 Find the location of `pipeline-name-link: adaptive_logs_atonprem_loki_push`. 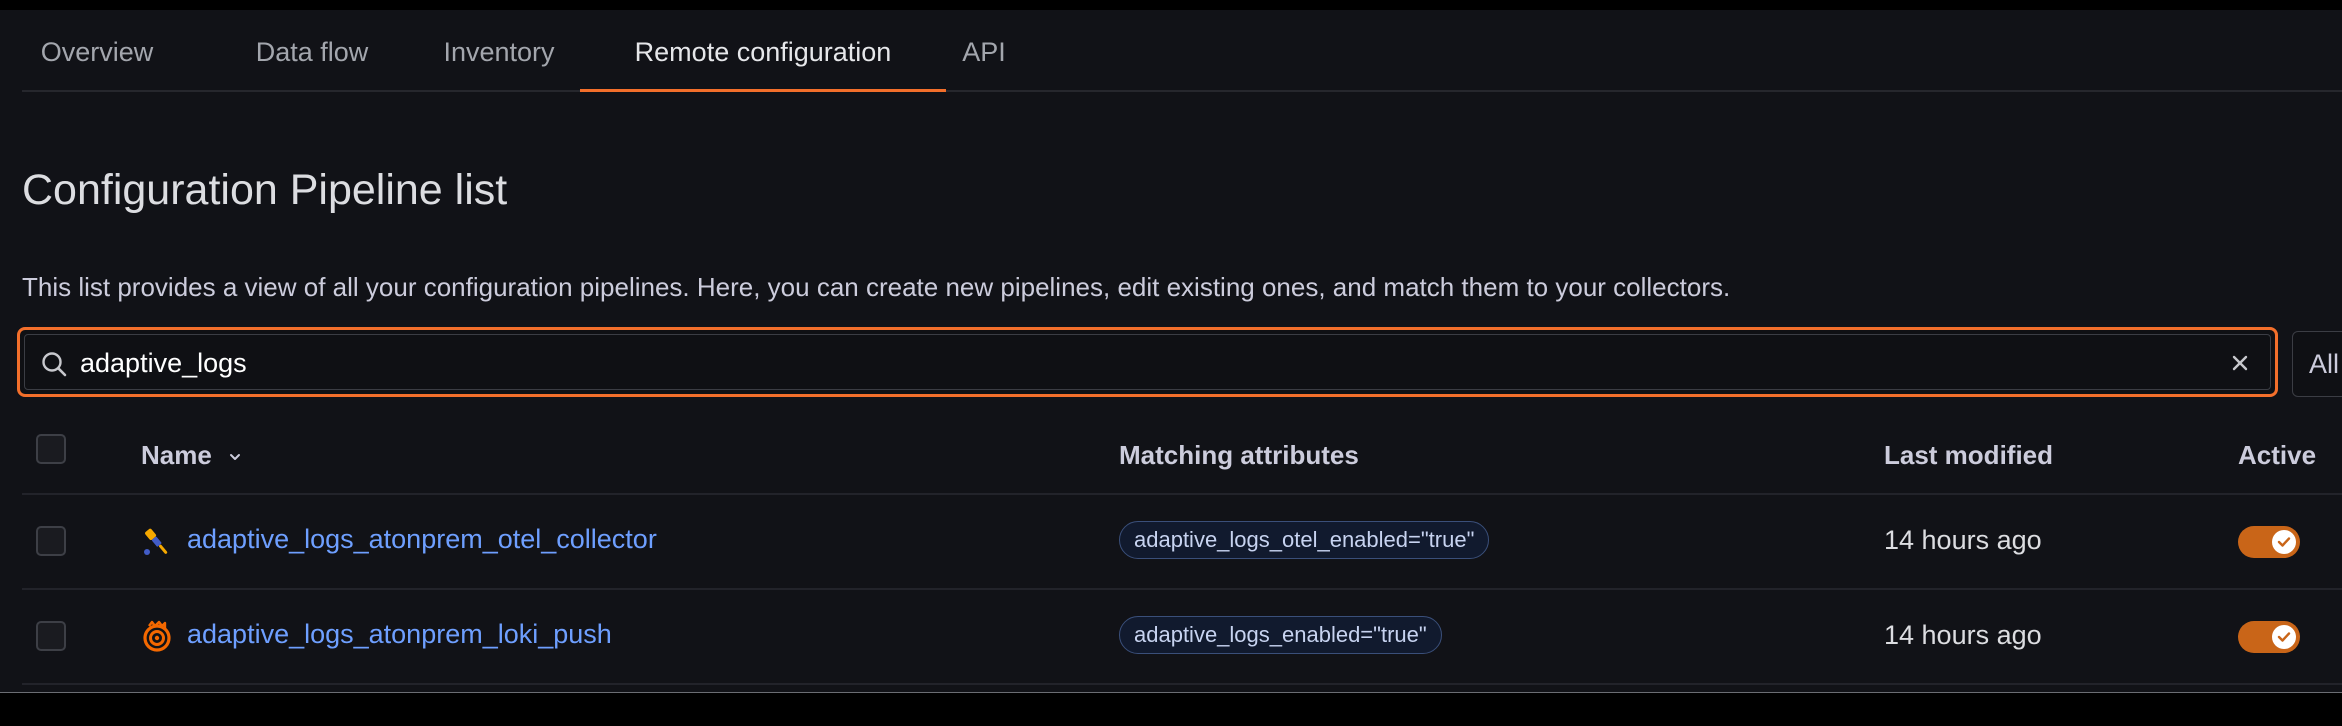

pipeline-name-link: adaptive_logs_atonprem_loki_push is located at coordinates (399, 634).